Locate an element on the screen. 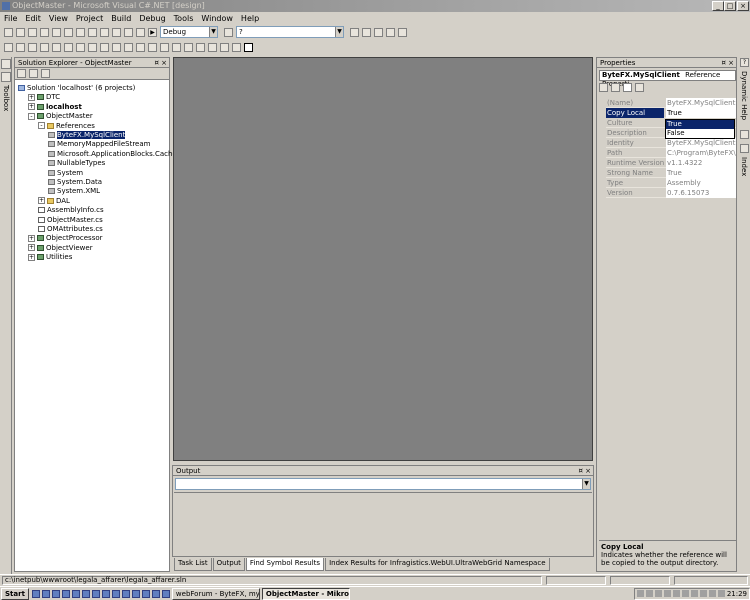 Image resolution: width=750 pixels, height=600 pixels. maximize-button: □ is located at coordinates (730, 6).